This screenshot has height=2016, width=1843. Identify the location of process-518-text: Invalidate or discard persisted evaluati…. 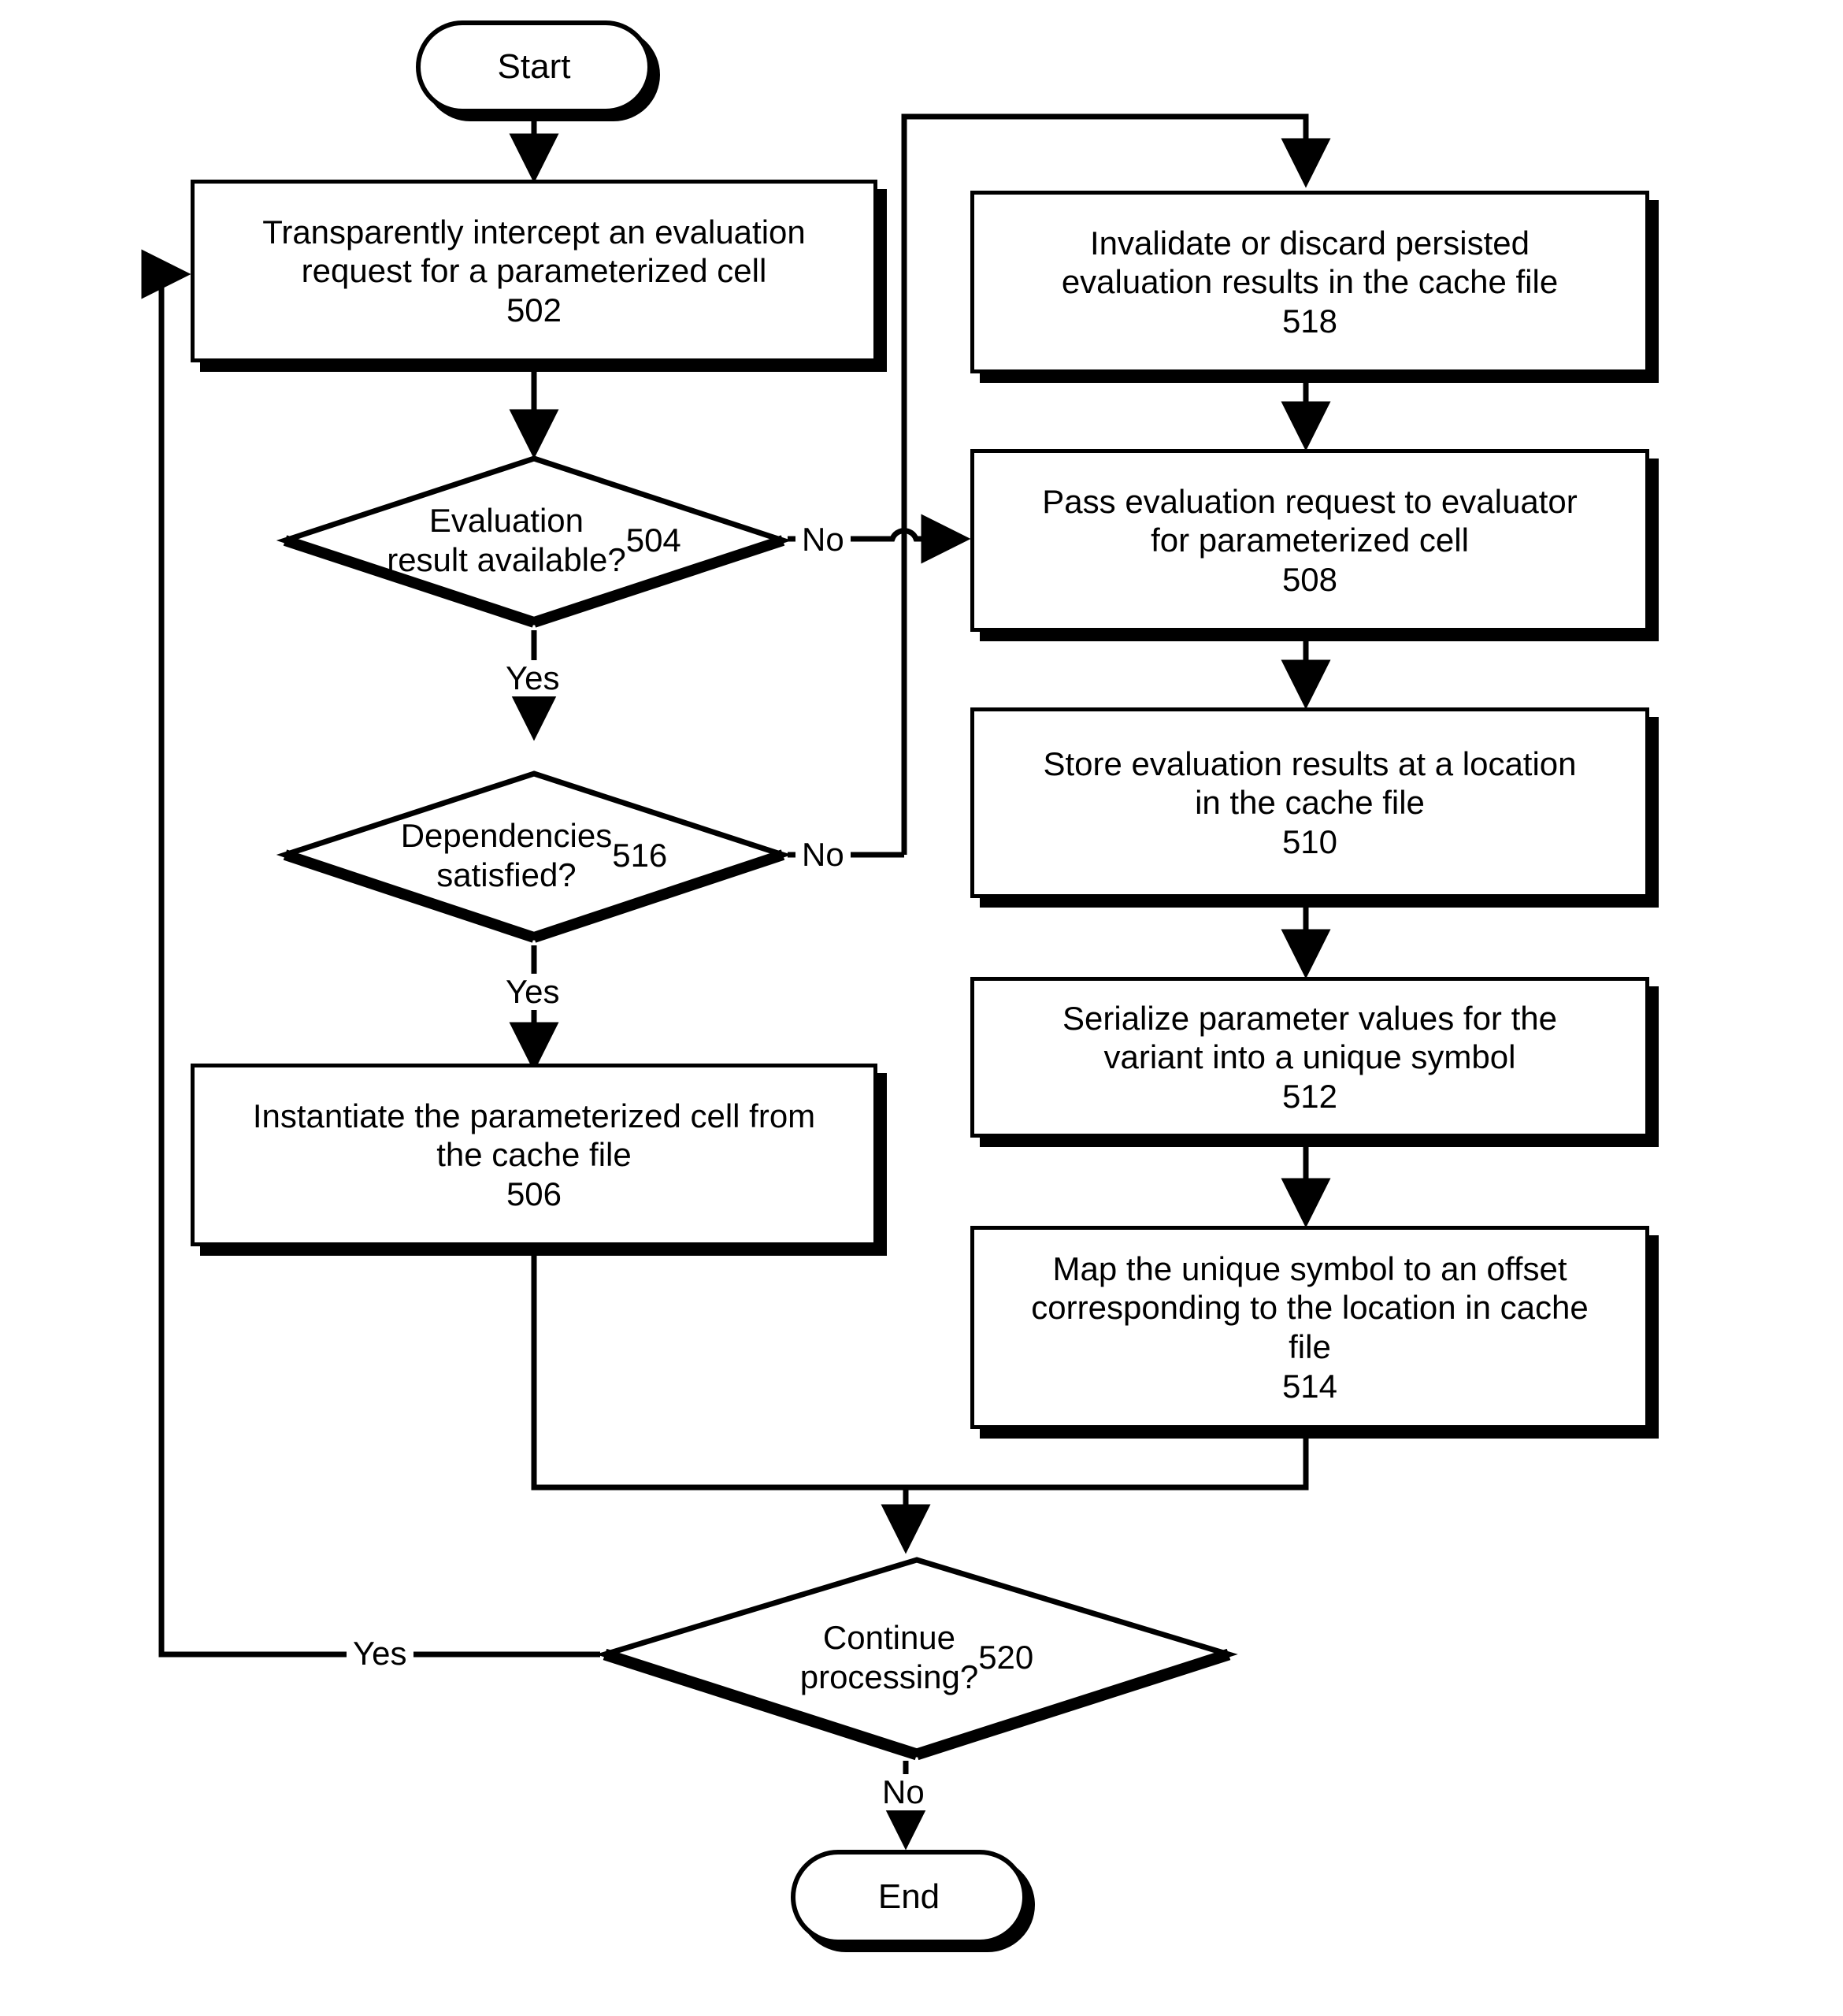
(1310, 282).